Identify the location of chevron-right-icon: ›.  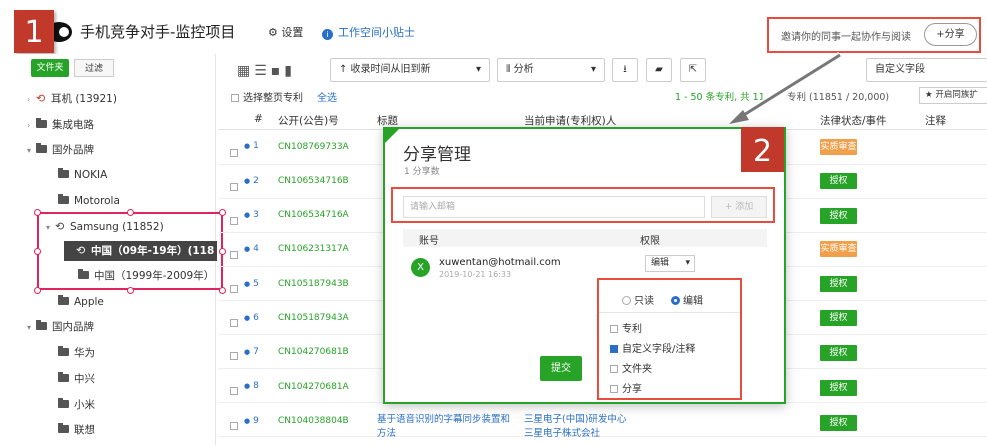
(29, 125).